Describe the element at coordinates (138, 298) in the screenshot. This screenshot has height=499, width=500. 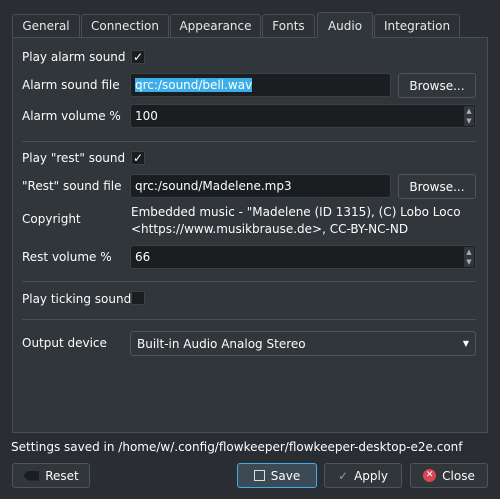
I see `play-ticking-checkbox` at that location.